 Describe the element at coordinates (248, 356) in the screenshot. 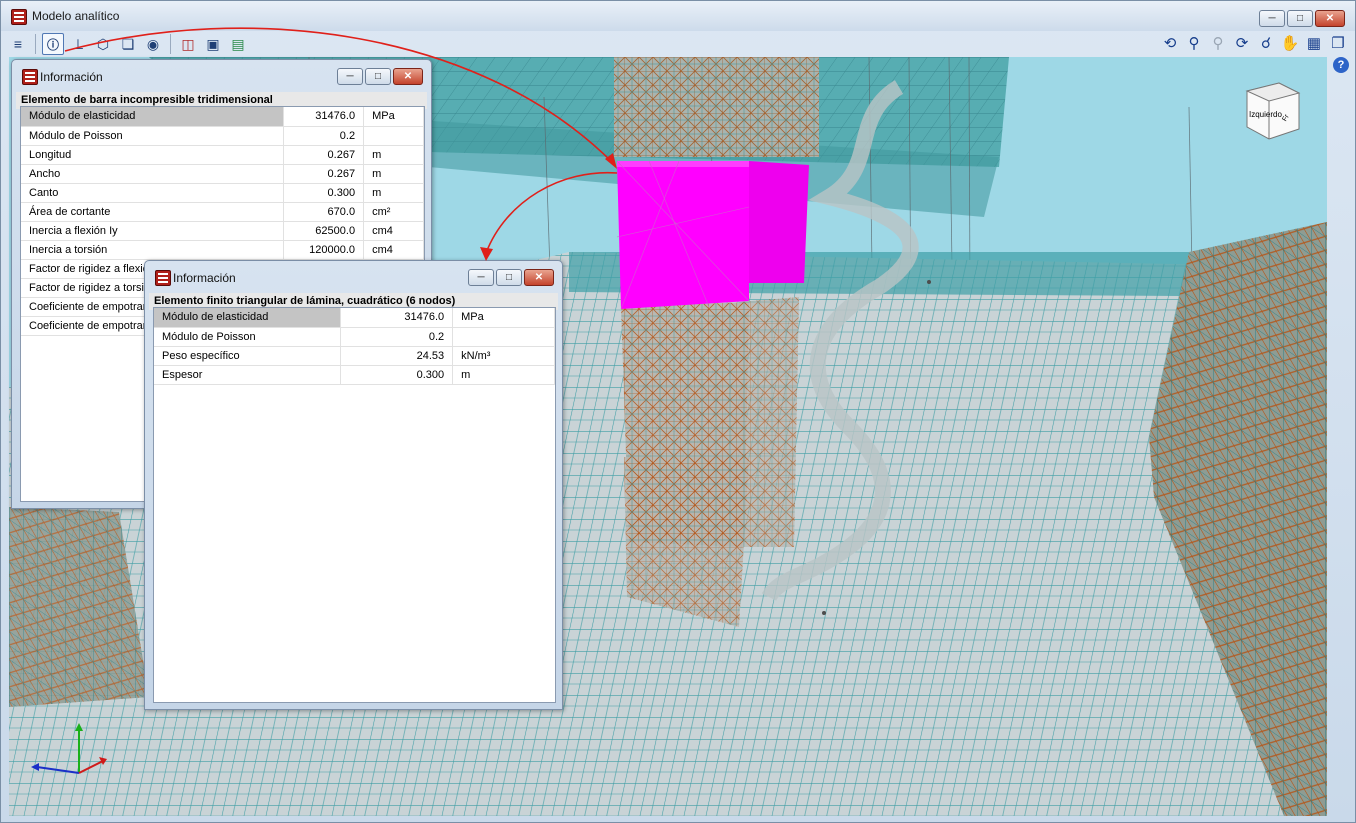

I see `property-label: Peso específico` at that location.